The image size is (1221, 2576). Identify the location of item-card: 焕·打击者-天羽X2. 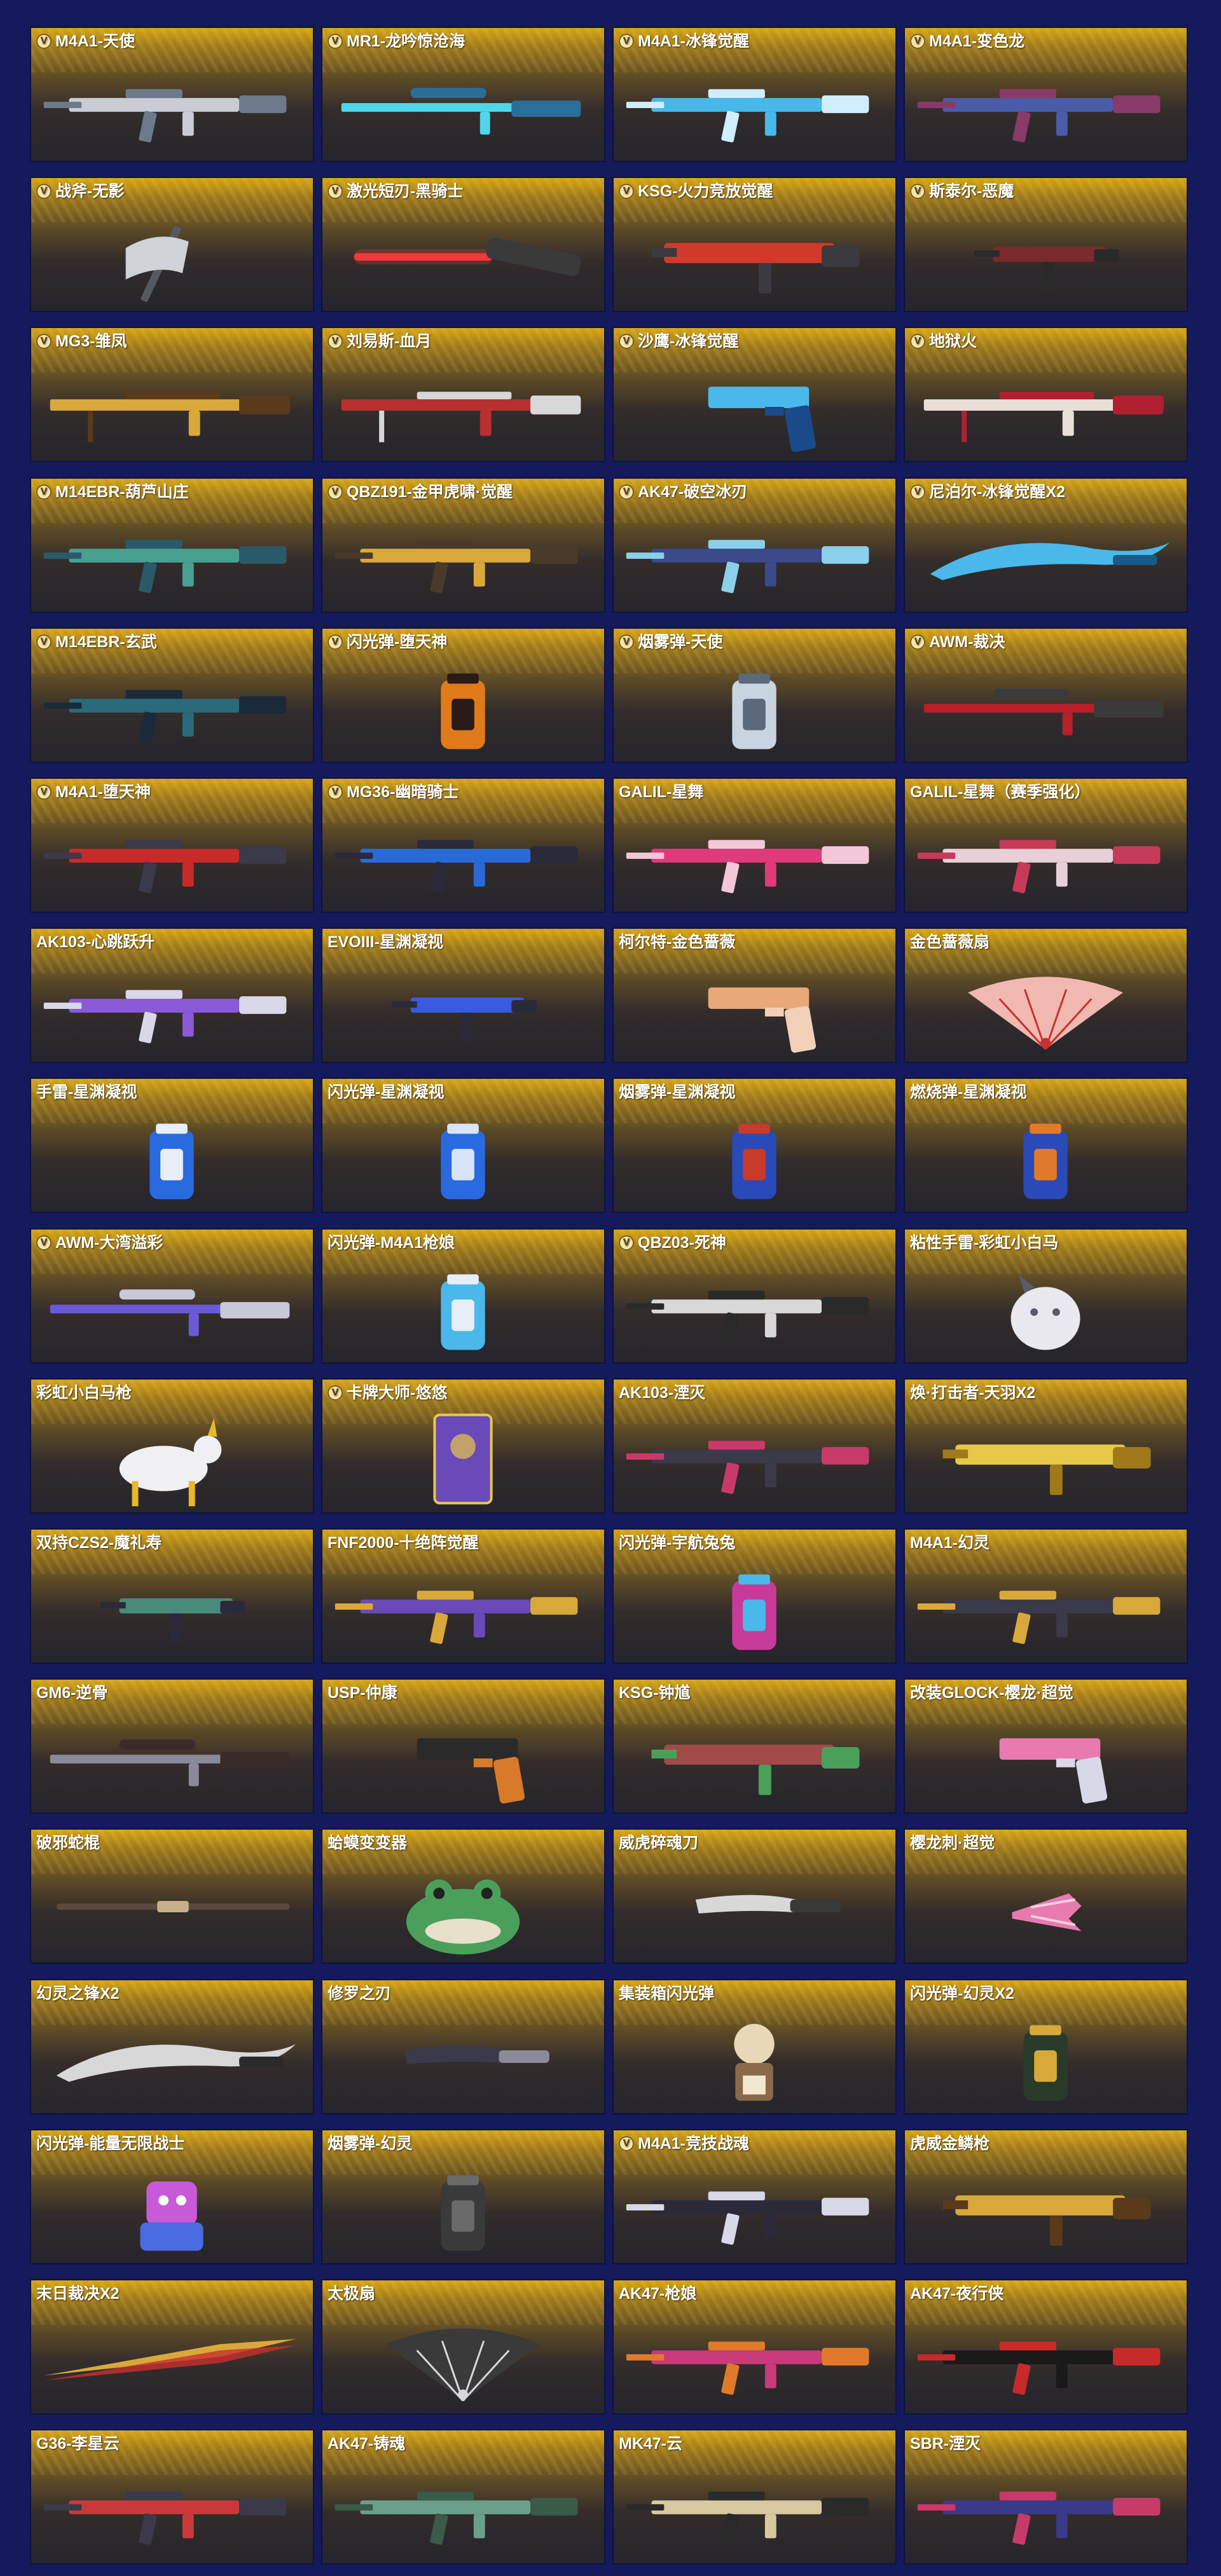
(1046, 1446).